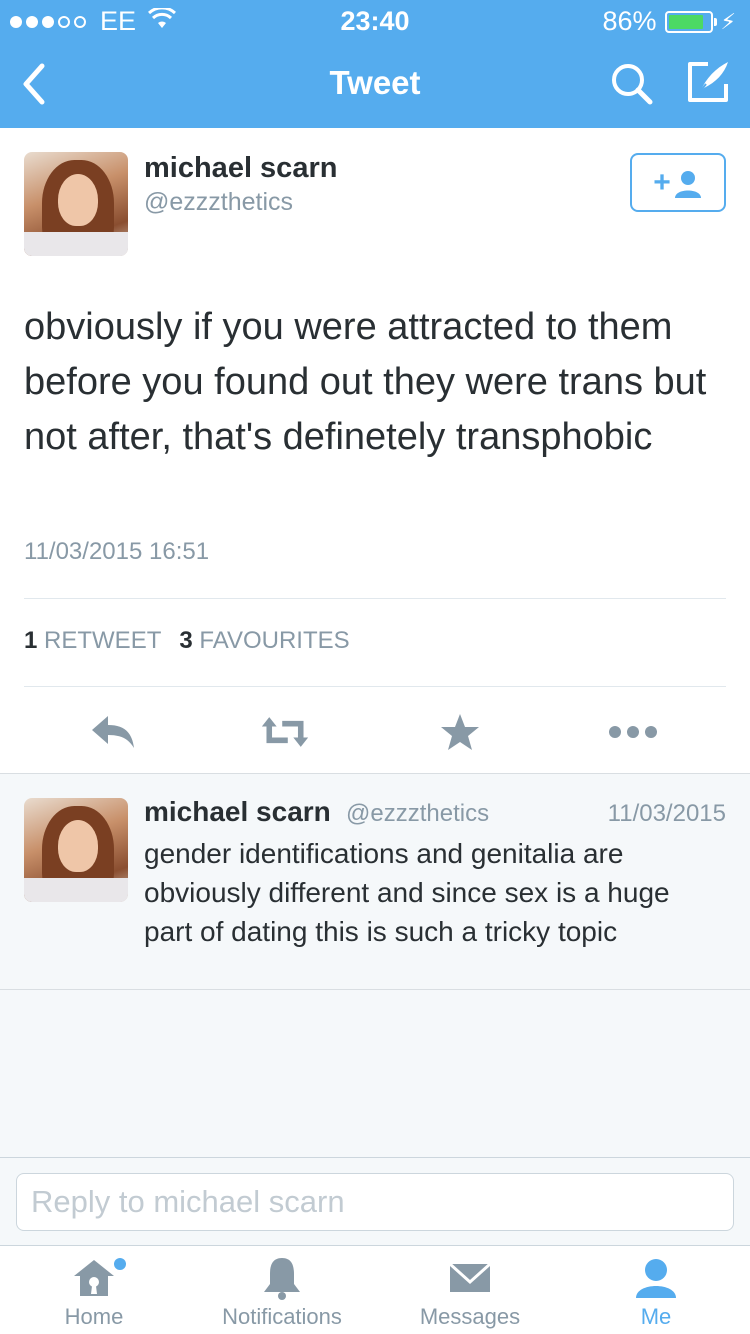 The width and height of the screenshot is (750, 1334). I want to click on favourite-button, so click(460, 732).